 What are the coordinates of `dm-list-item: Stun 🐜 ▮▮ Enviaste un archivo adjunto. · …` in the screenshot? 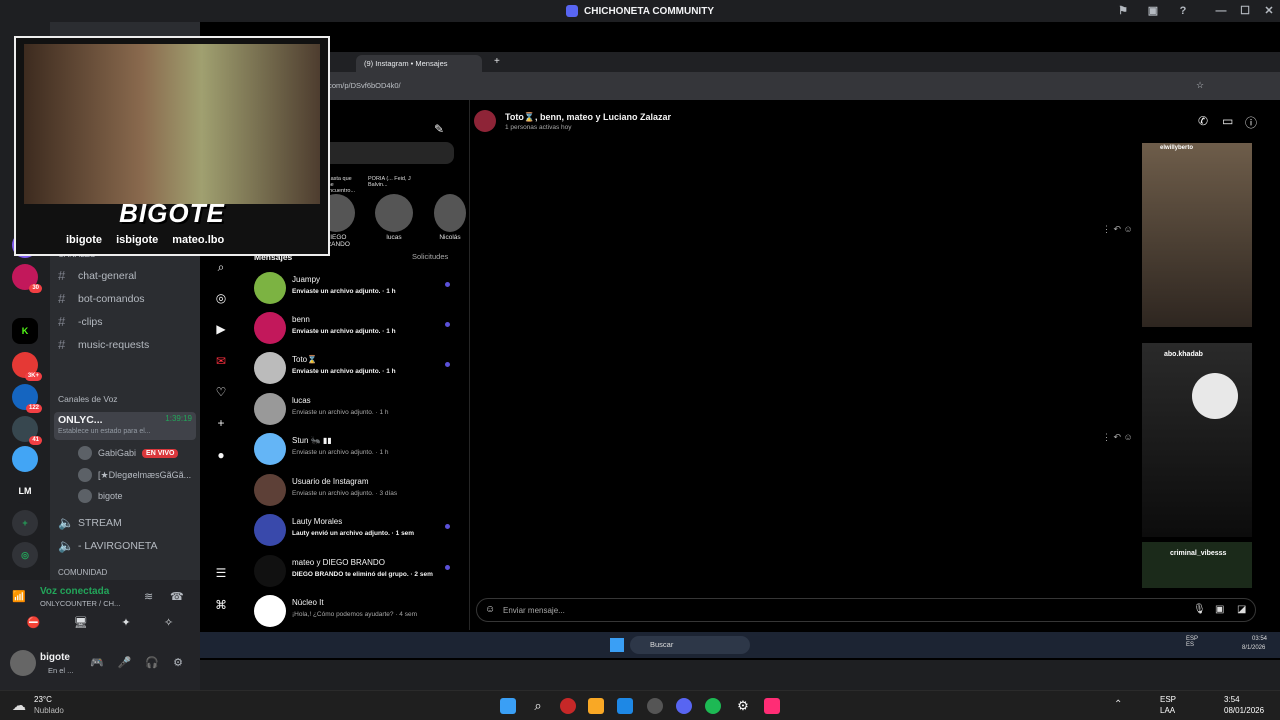 It's located at (359, 451).